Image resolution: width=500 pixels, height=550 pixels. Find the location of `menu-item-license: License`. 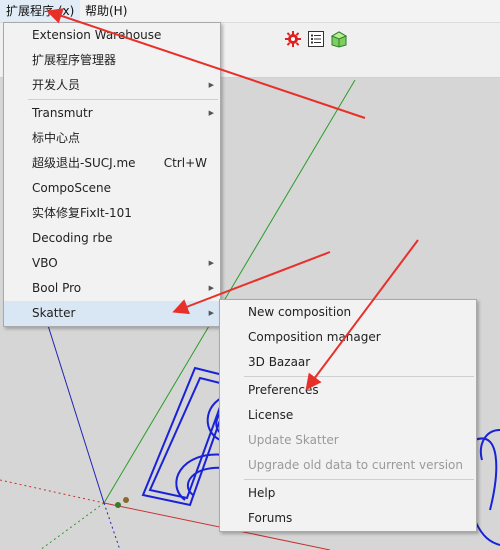

menu-item-license: License is located at coordinates (348, 415).